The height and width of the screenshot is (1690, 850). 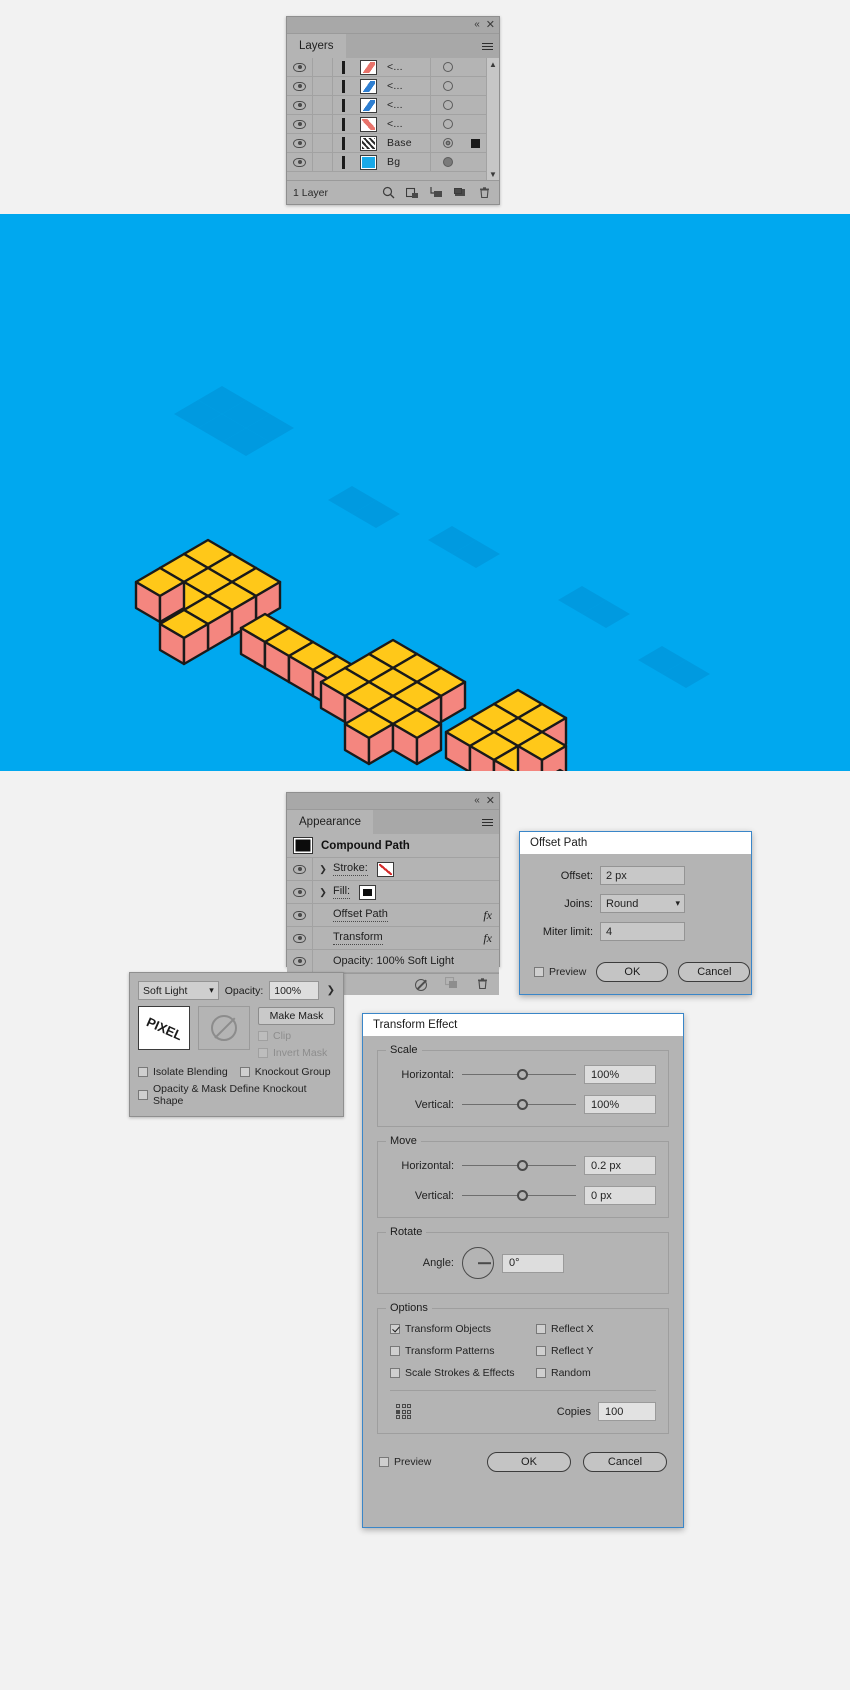 I want to click on invert-mask-checkbox-row: Invert Mask, so click(x=296, y=1053).